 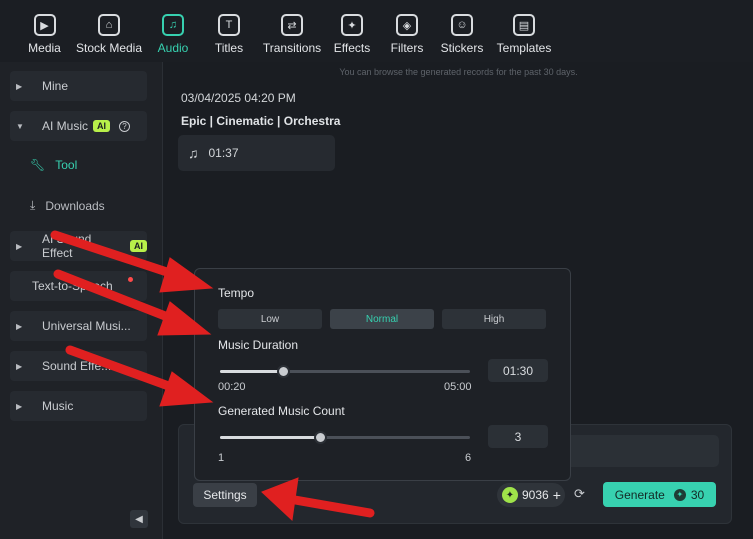 I want to click on filters-icon: ◈, so click(x=407, y=25).